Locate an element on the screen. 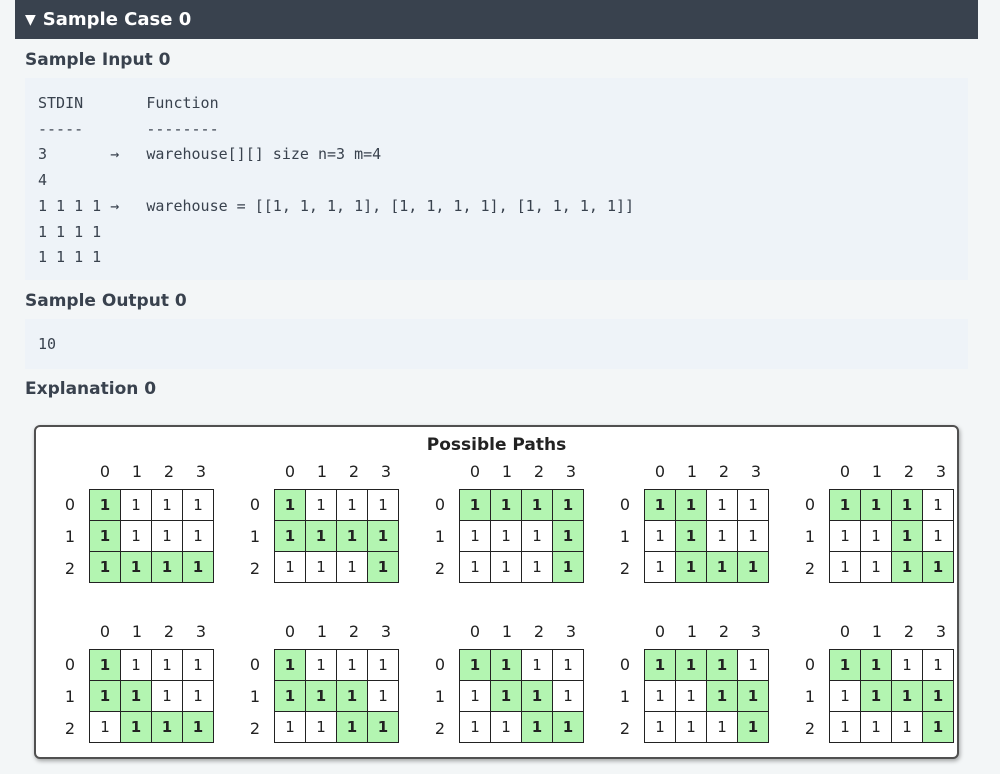 The height and width of the screenshot is (774, 1000). code-line: 4 is located at coordinates (43, 180).